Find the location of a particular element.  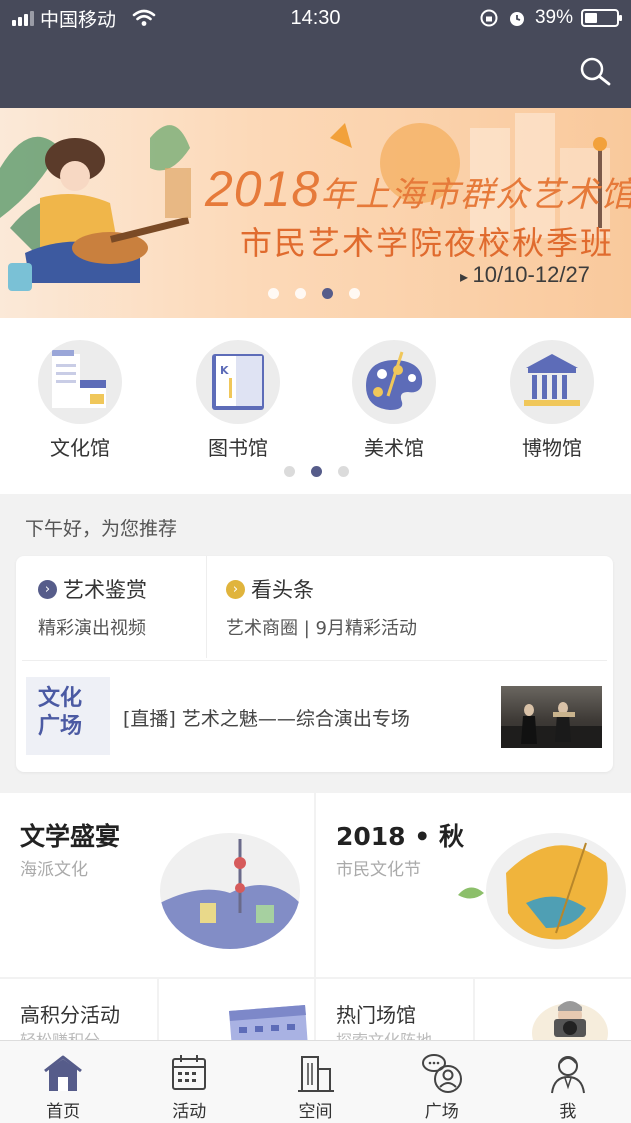

city-tower-illustration is located at coordinates (230, 891).